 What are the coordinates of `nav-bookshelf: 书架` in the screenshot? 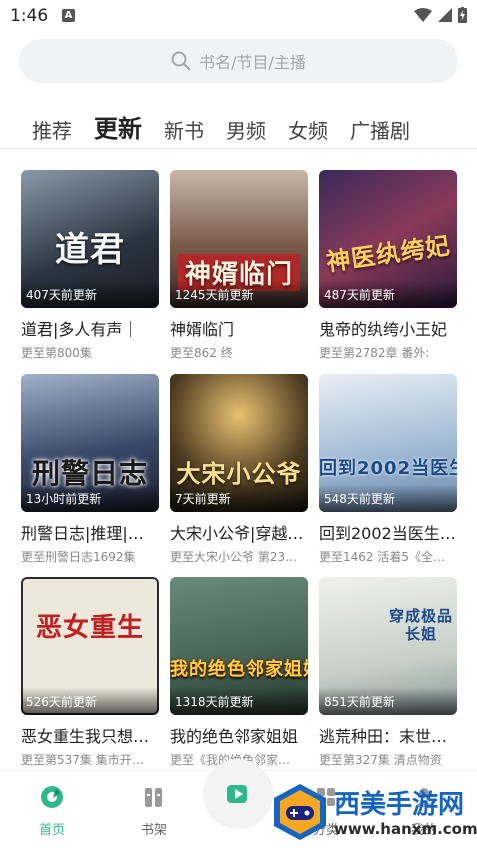 It's located at (154, 811).